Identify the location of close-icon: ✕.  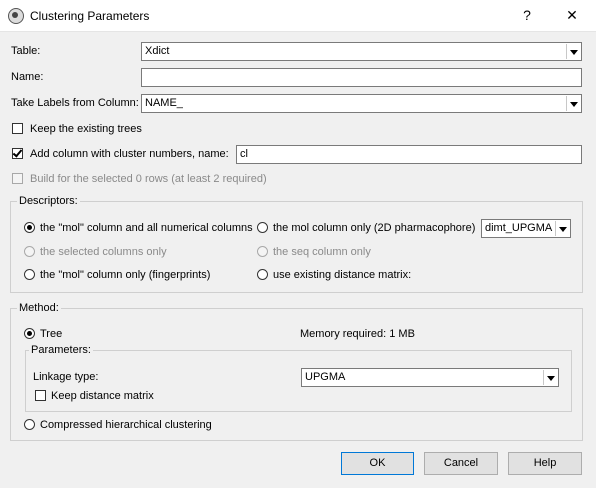
(572, 15).